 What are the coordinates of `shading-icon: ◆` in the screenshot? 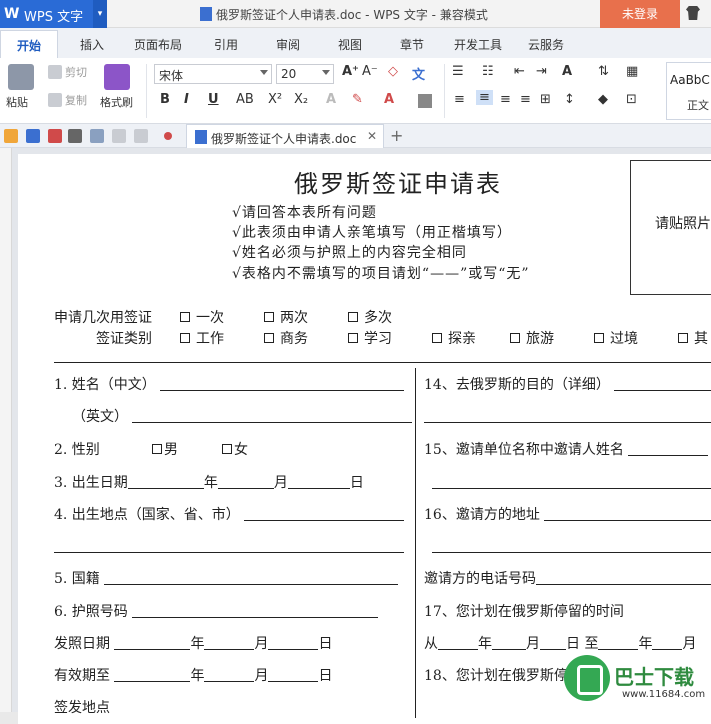 It's located at (603, 99).